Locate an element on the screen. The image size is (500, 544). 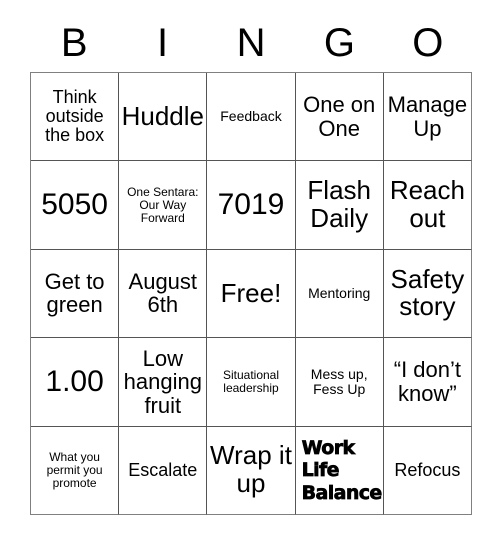
bingo-cell-r4c2: Low hanging fruit is located at coordinates (163, 382).